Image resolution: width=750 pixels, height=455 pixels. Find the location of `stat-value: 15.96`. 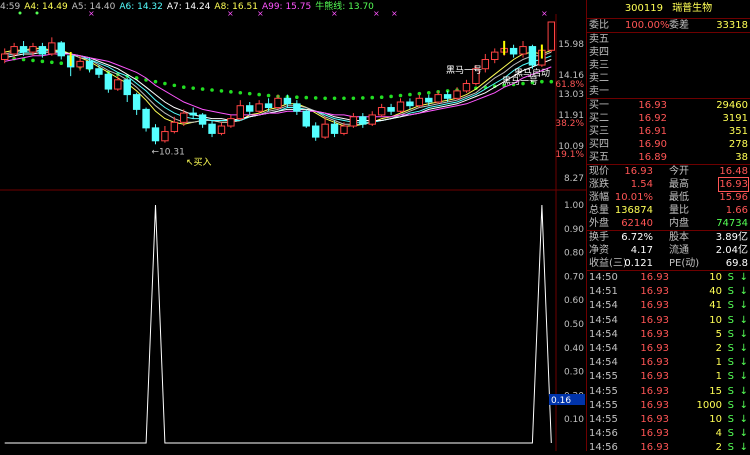

stat-value: 15.96 is located at coordinates (733, 197).